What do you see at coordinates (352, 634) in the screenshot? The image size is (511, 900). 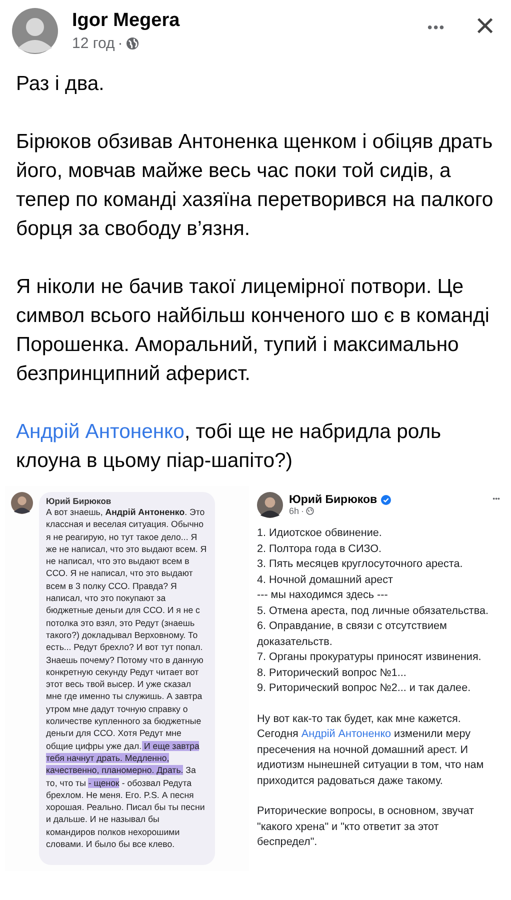 I see `list-line: 6. Оправдание, в связи с отсутствием доказательств.` at bounding box center [352, 634].